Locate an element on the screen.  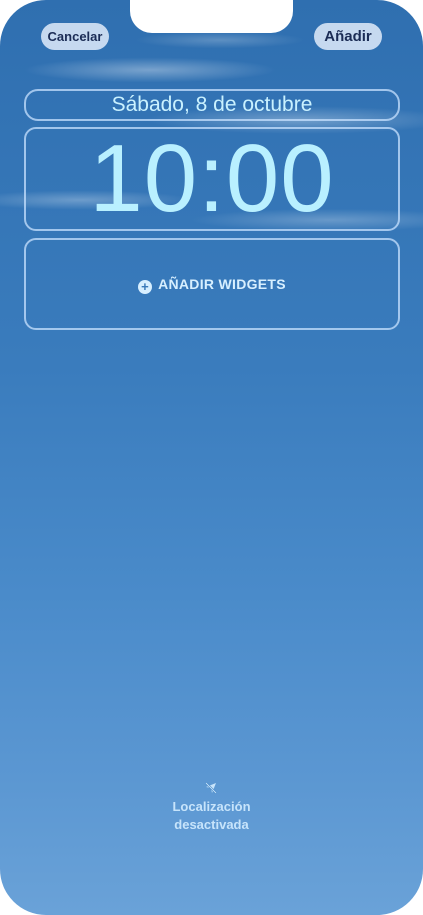
add-button: Añadir is located at coordinates (348, 36).